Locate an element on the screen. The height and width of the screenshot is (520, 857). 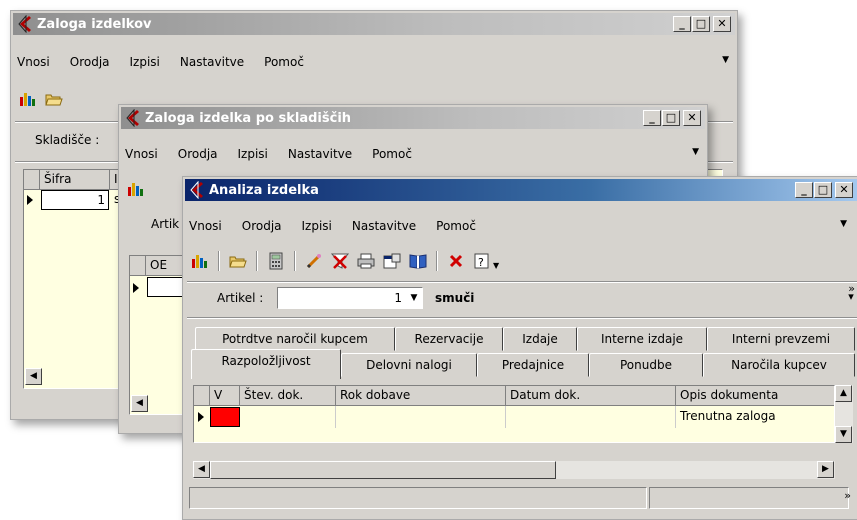
print-icon is located at coordinates (366, 261).